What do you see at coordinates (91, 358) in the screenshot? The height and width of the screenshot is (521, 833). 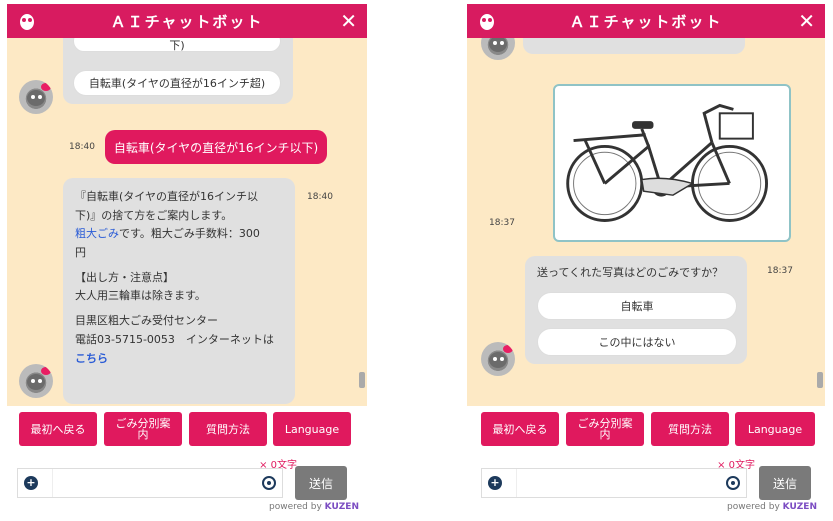 I see `internet-link: こちら` at bounding box center [91, 358].